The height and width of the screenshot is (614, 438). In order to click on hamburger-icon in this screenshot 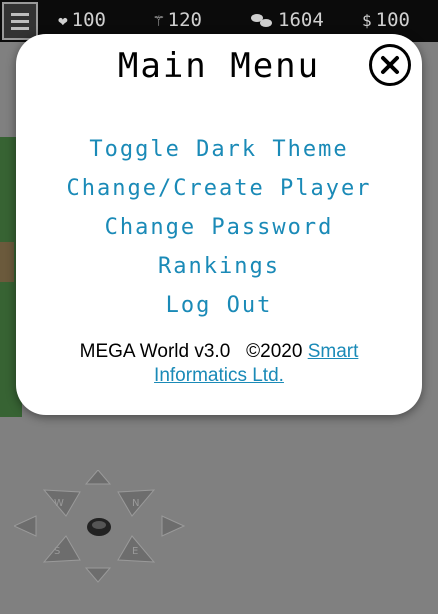, I will do `click(20, 21)`.